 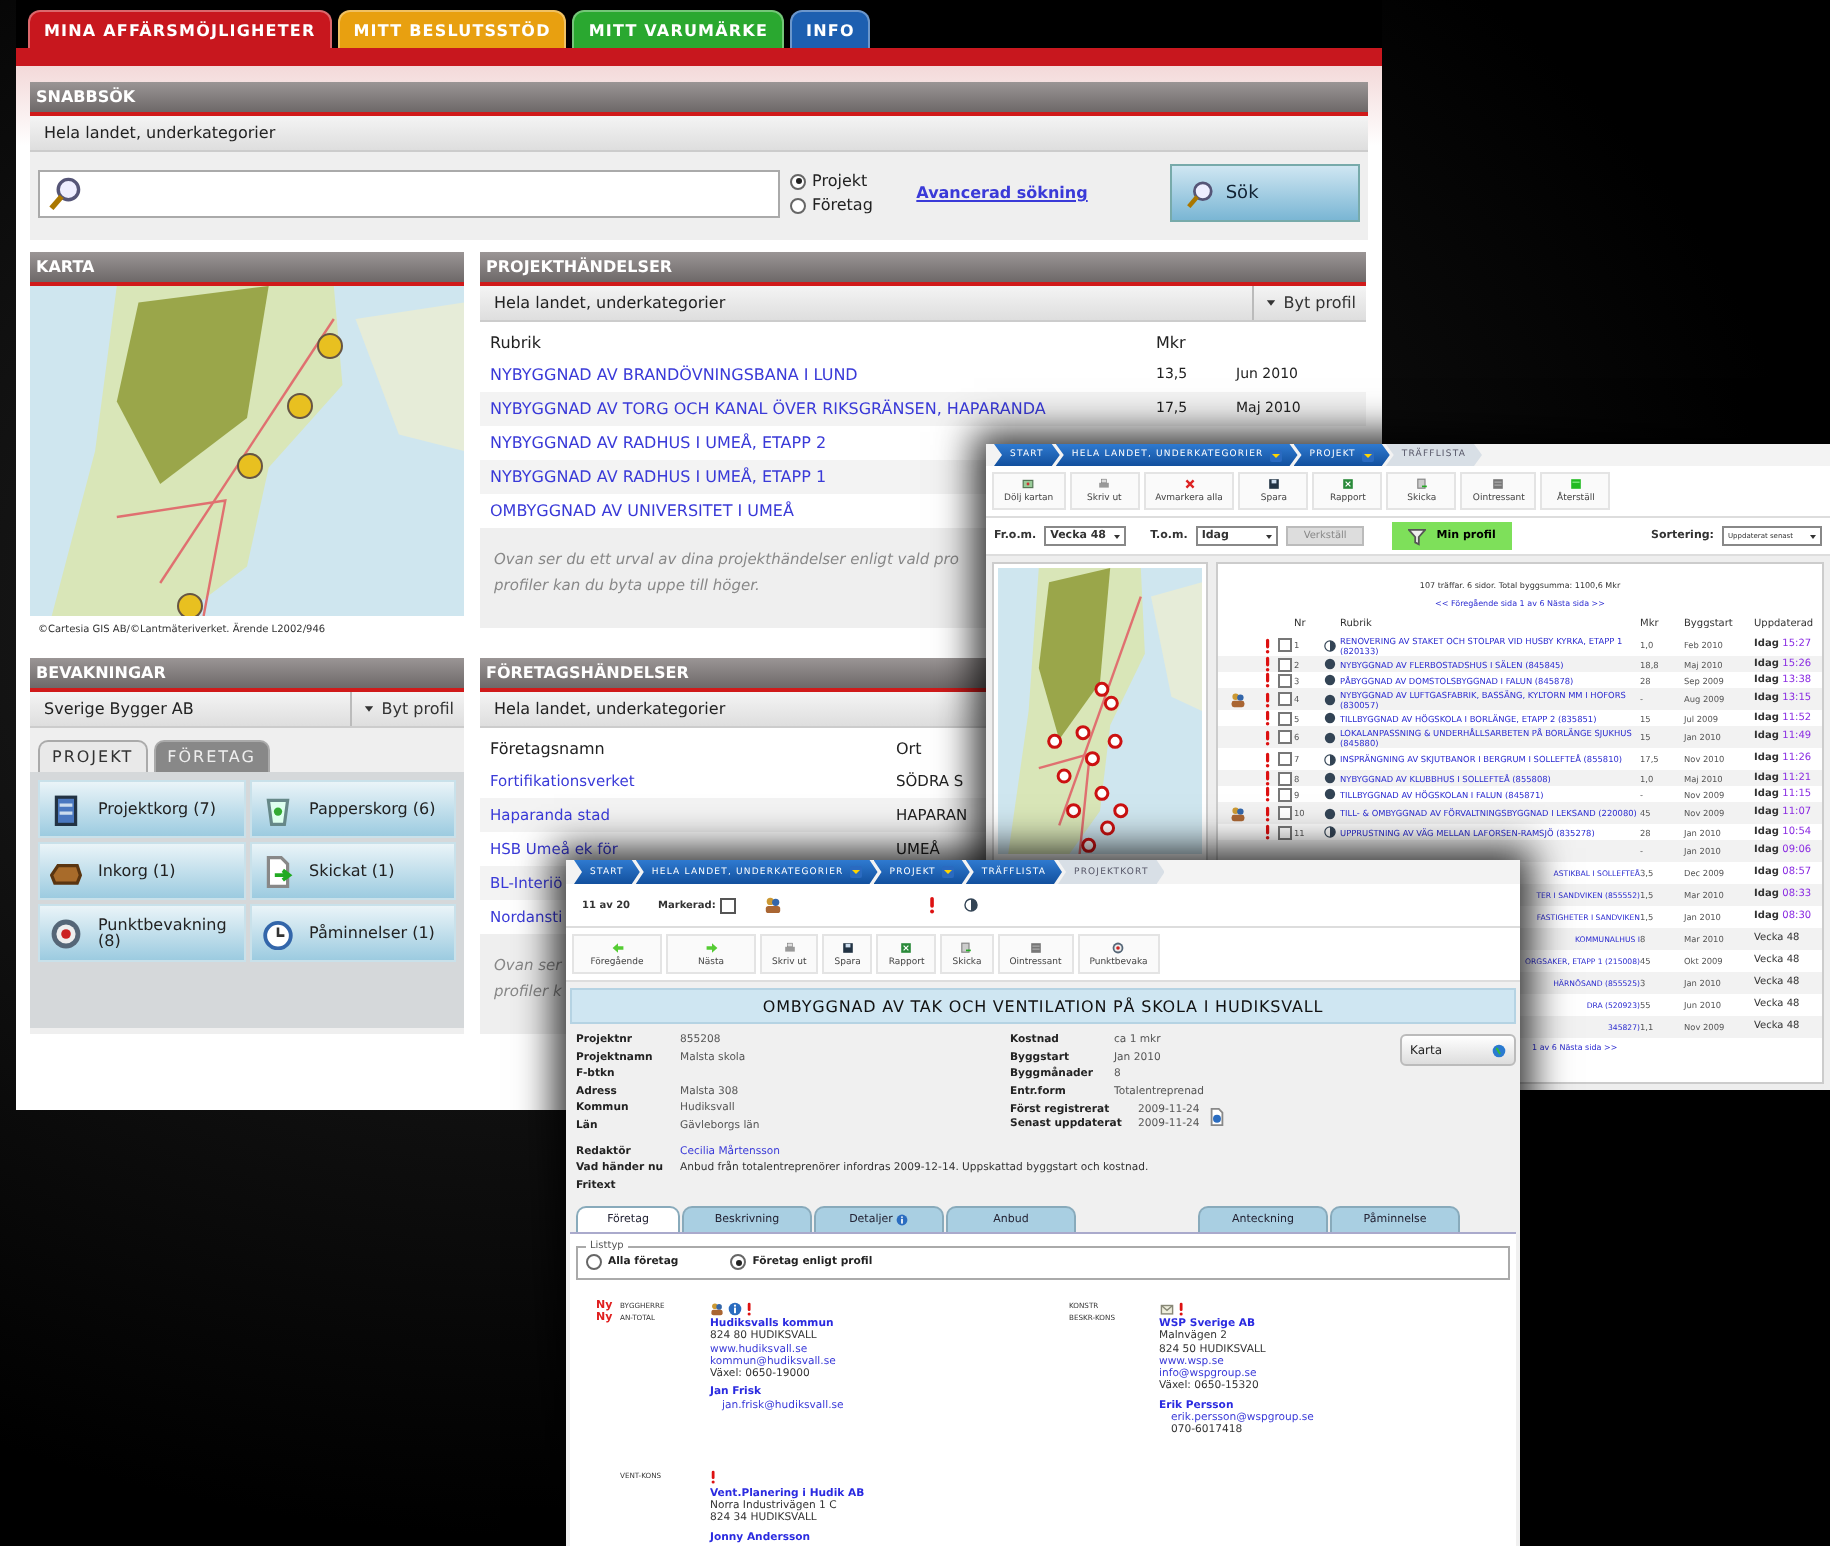 I want to click on info-icon, so click(x=902, y=1220).